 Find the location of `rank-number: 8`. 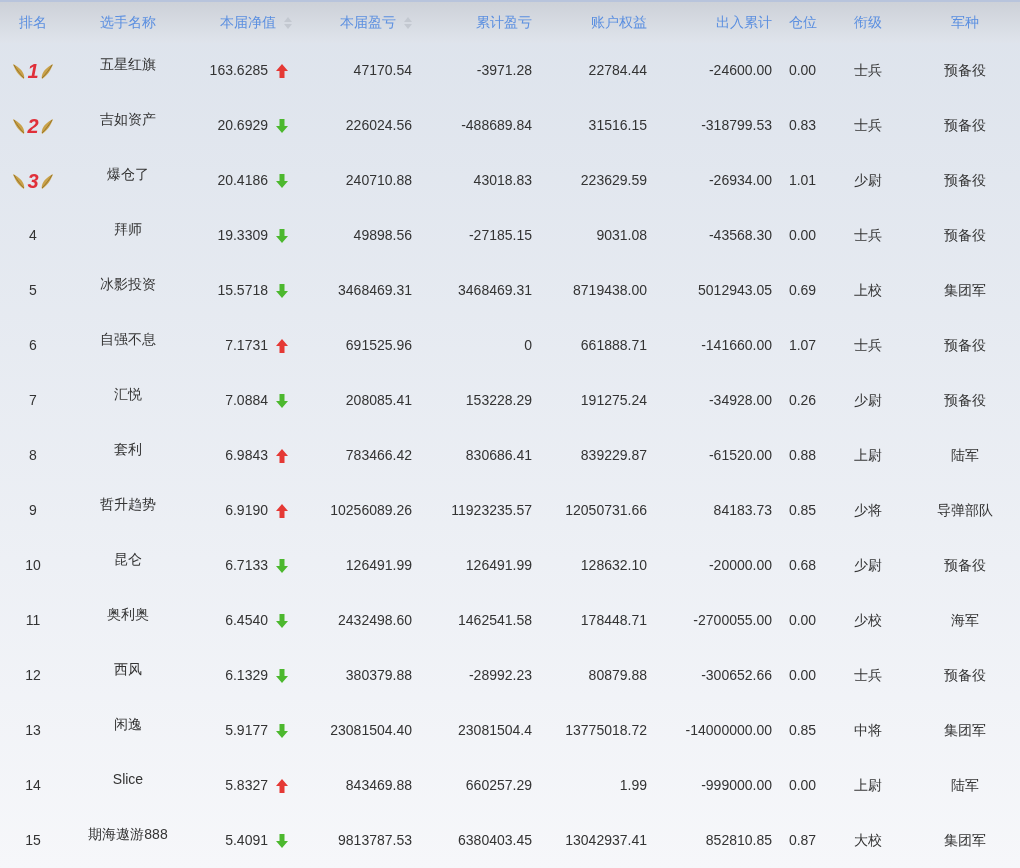

rank-number: 8 is located at coordinates (33, 455).